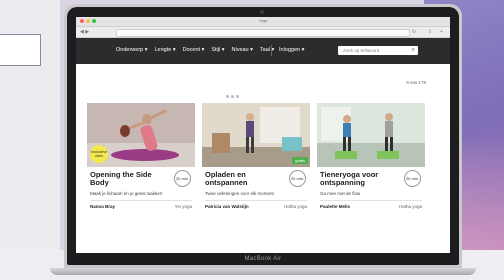 The height and width of the screenshot is (280, 504). Describe the element at coordinates (340, 193) in the screenshot. I see `card-subtitle: Ga mee met de flow` at that location.